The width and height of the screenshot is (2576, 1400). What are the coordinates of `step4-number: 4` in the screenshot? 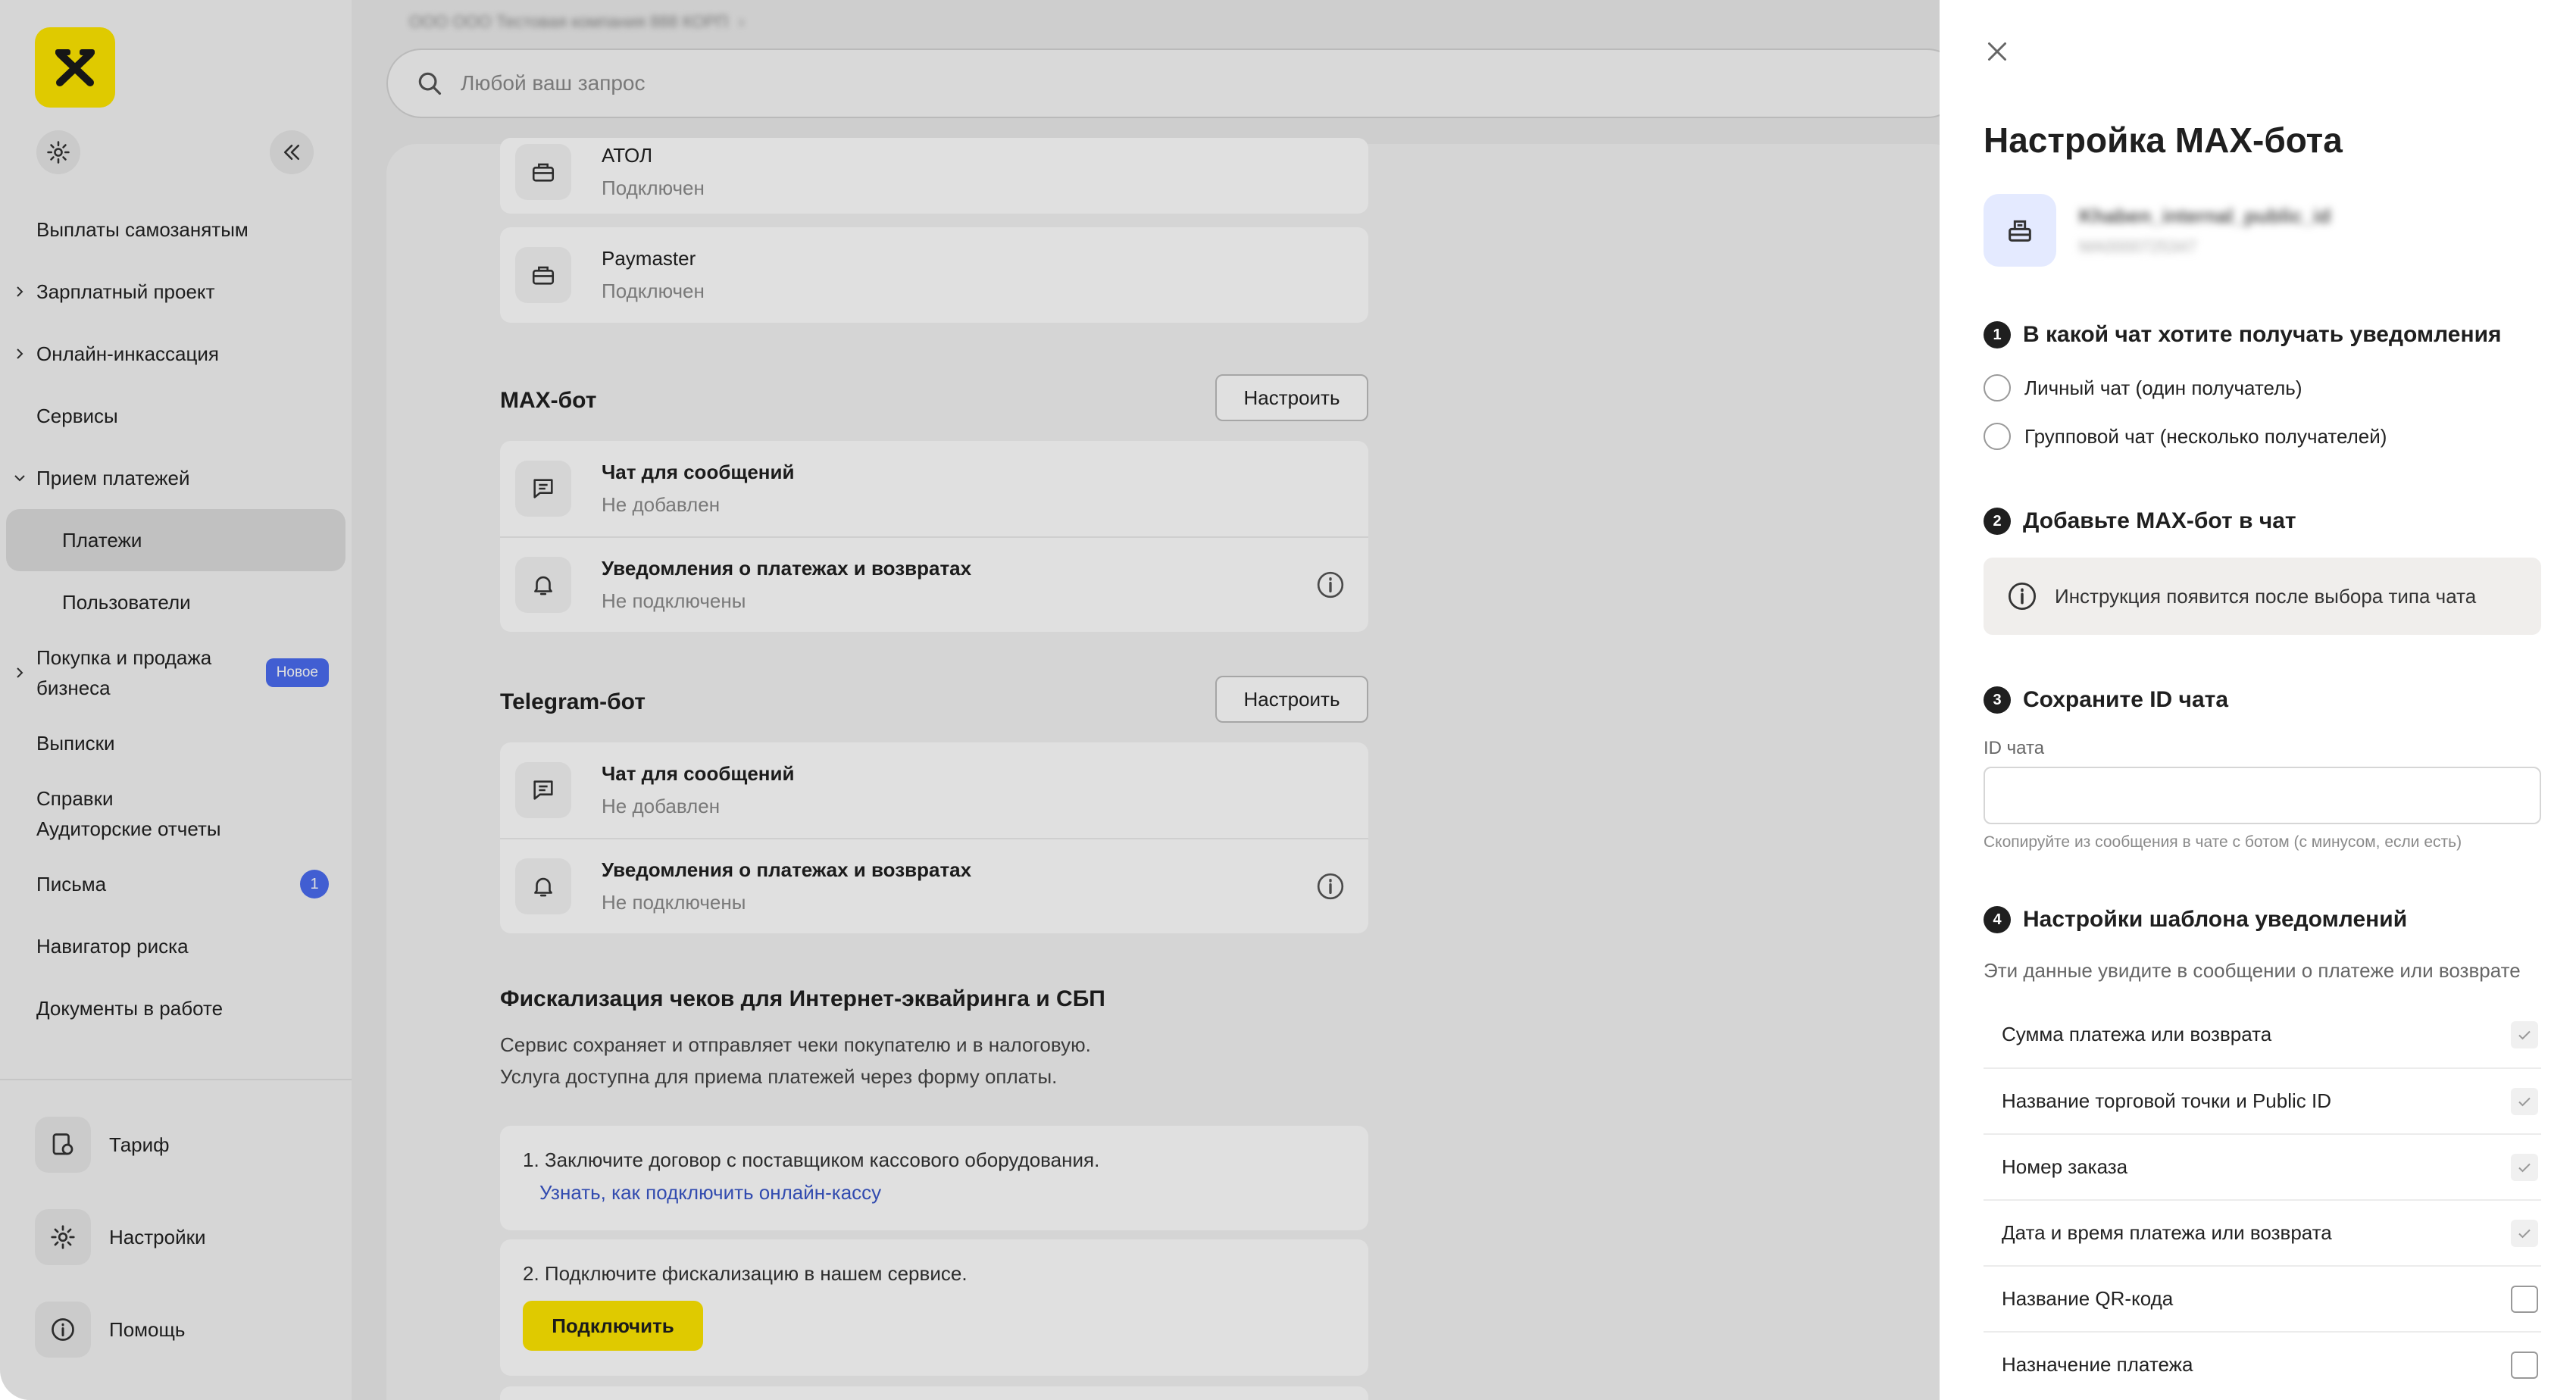 It's located at (1998, 919).